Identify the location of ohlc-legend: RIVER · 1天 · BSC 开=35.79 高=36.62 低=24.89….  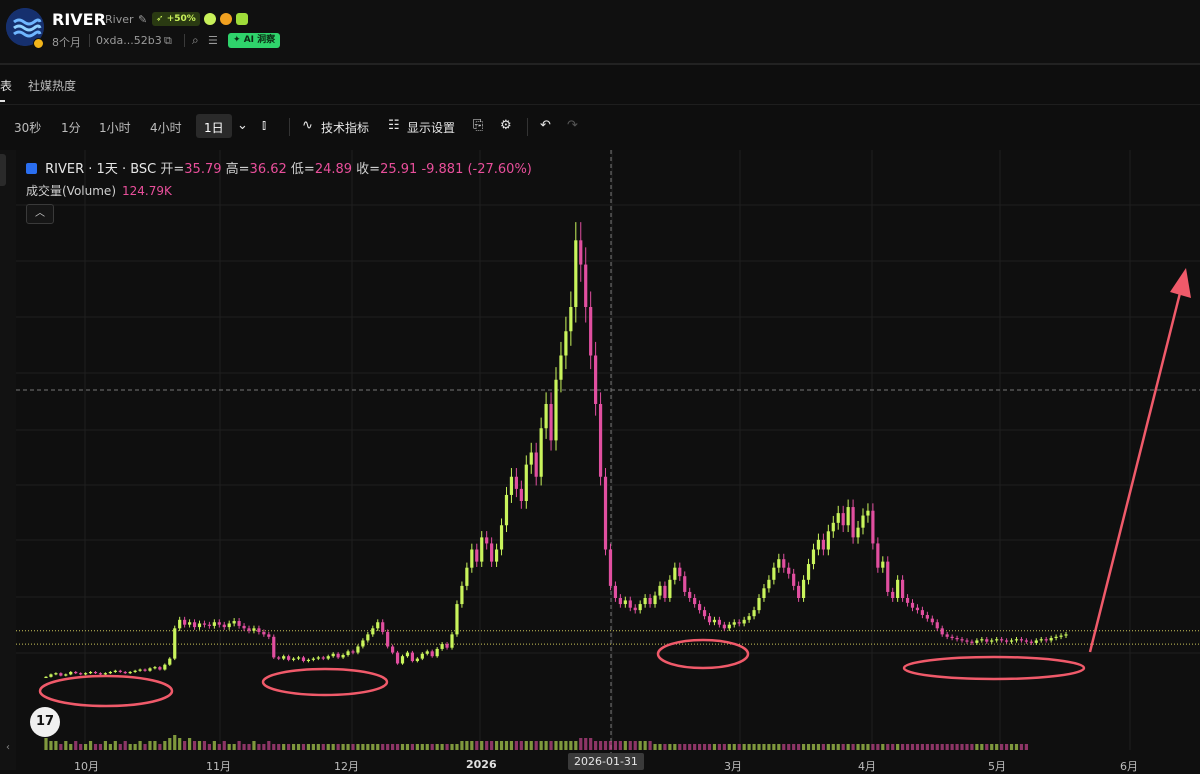
(279, 167).